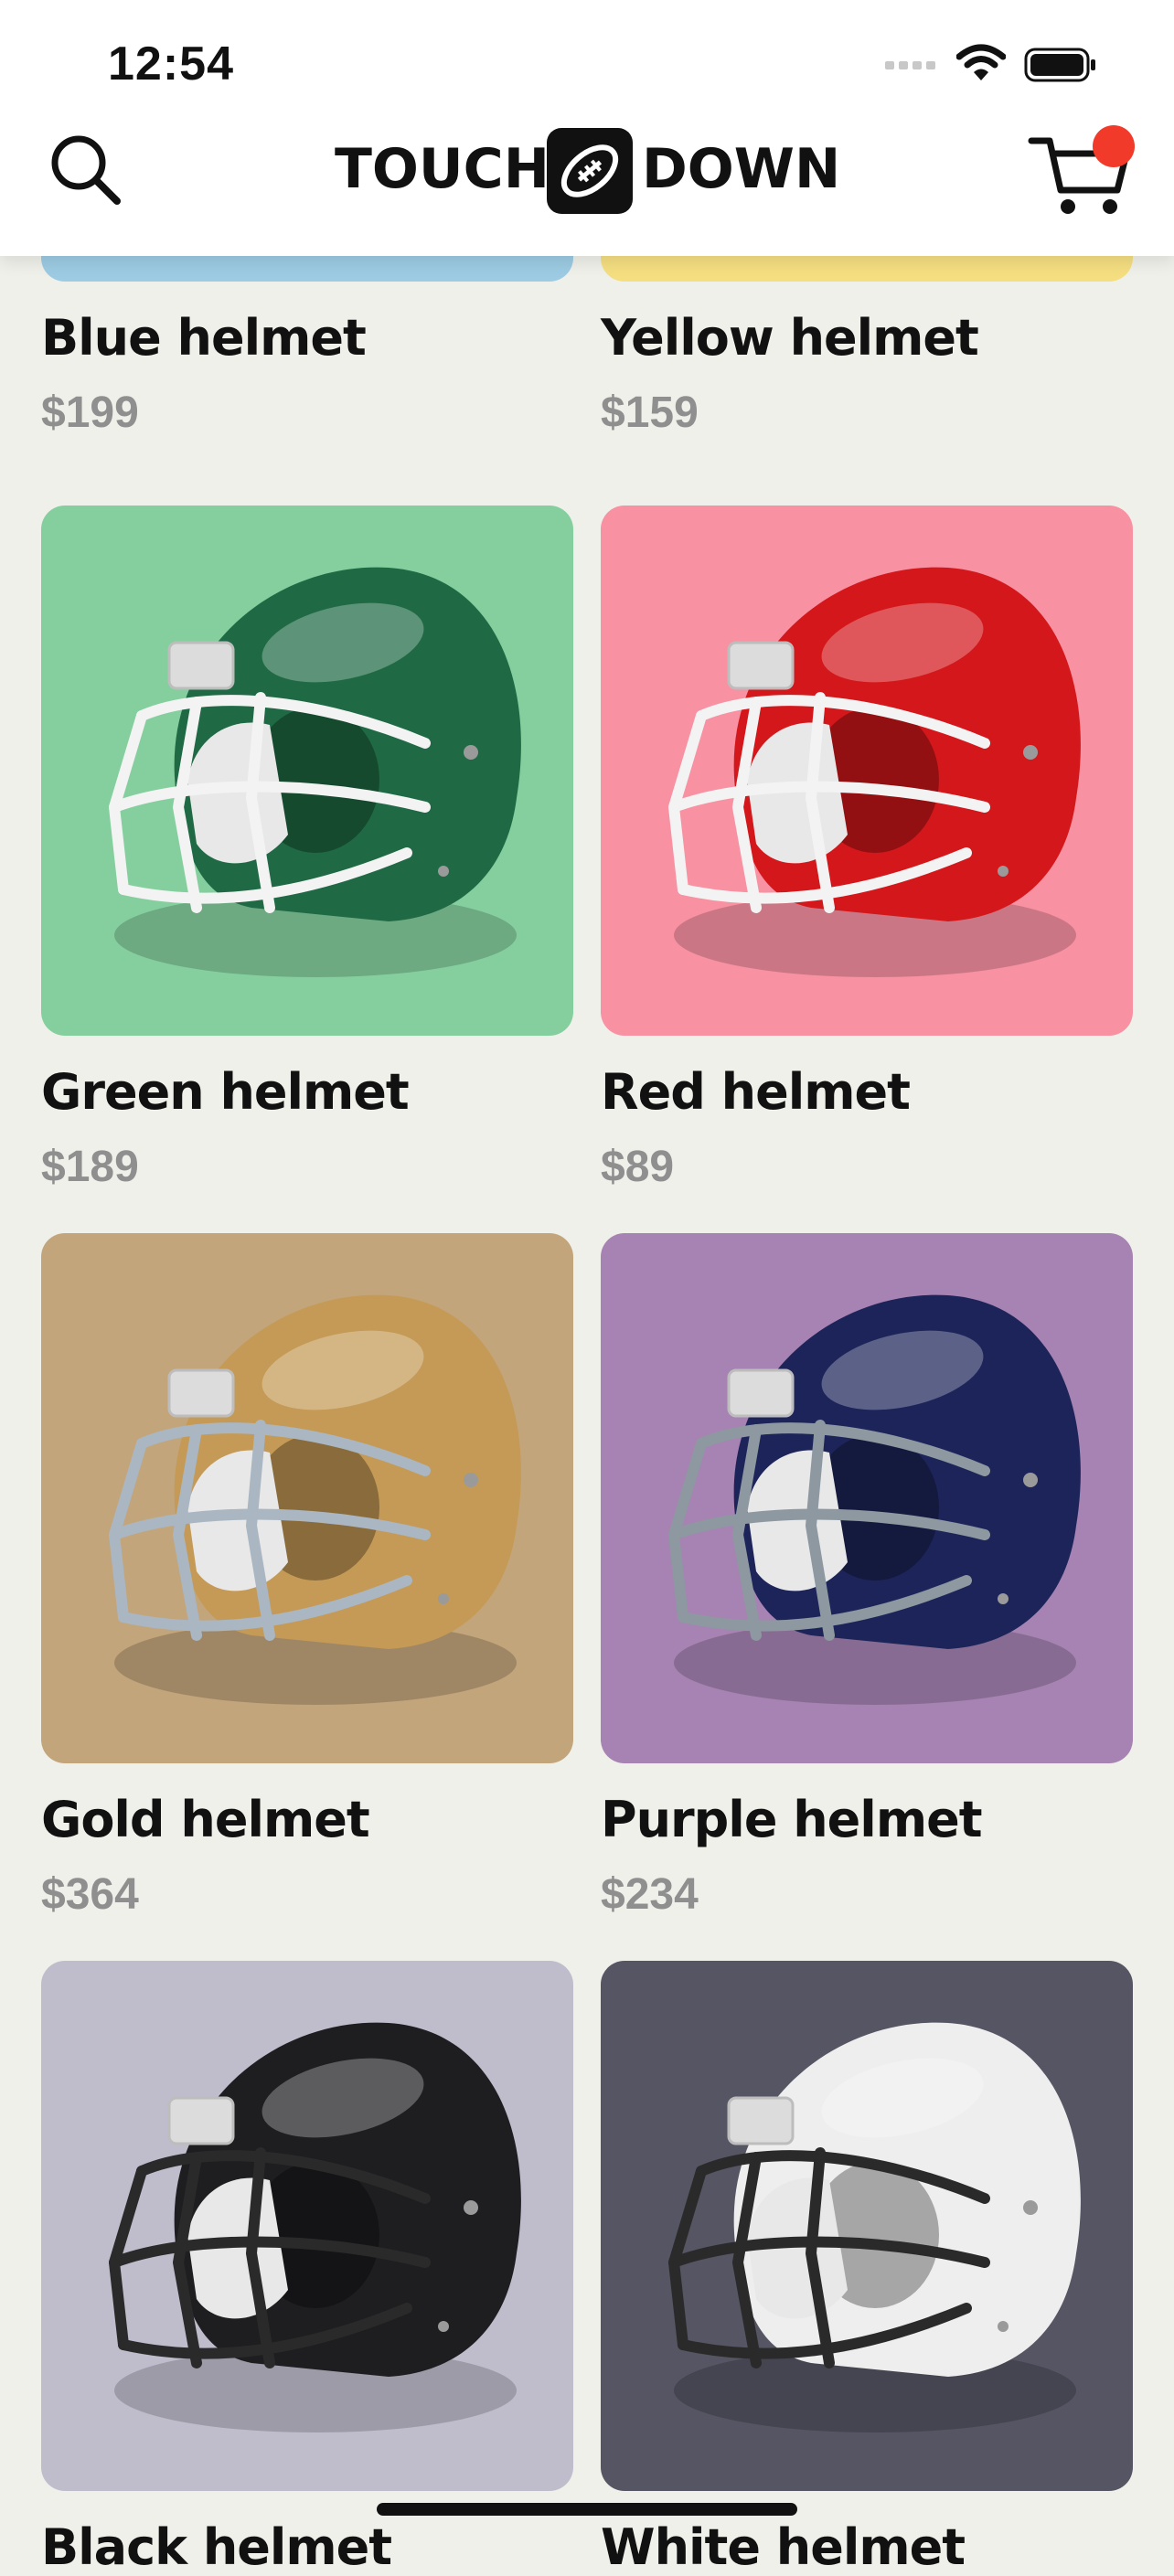  I want to click on product-name: Green helmet, so click(226, 1092).